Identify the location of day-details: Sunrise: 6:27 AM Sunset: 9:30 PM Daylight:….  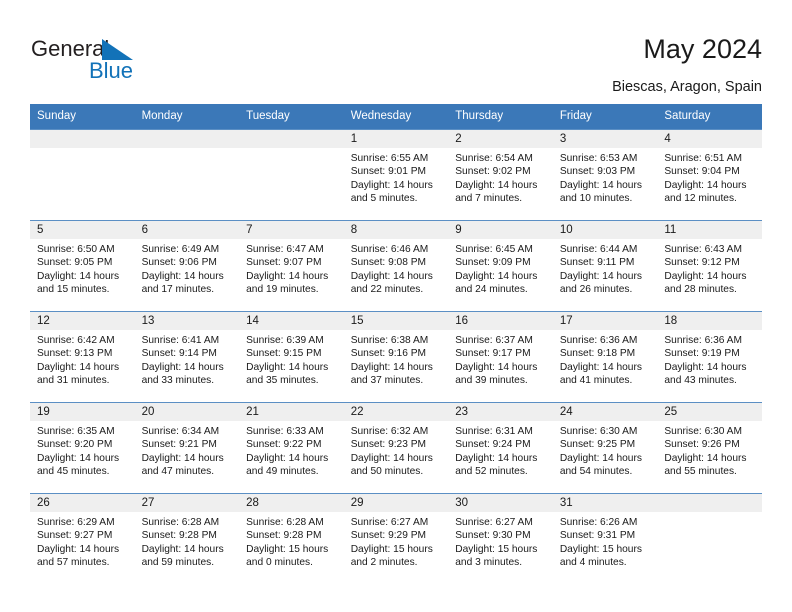
(500, 541).